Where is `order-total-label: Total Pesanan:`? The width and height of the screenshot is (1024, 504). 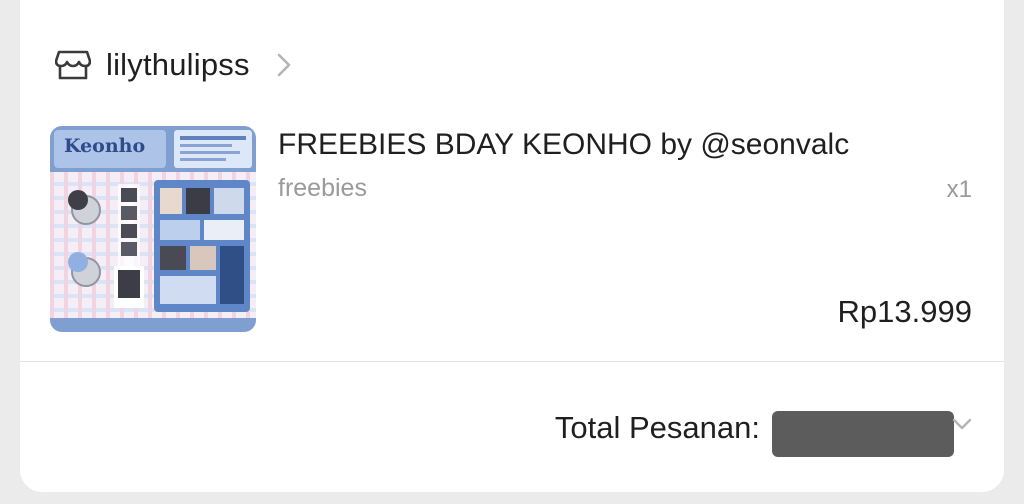
order-total-label: Total Pesanan: is located at coordinates (657, 427).